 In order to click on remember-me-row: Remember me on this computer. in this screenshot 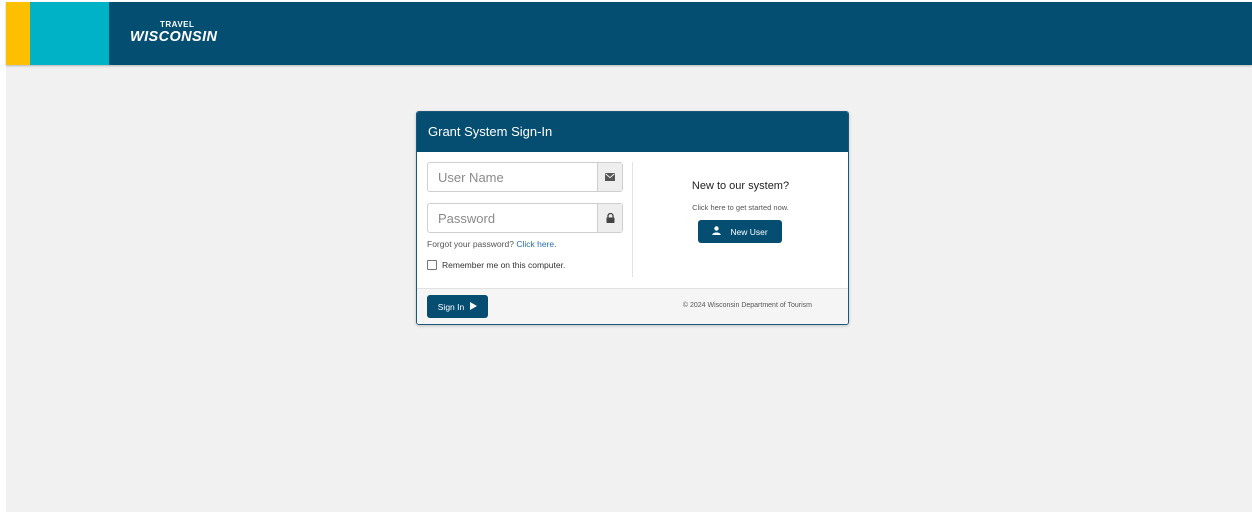, I will do `click(524, 265)`.